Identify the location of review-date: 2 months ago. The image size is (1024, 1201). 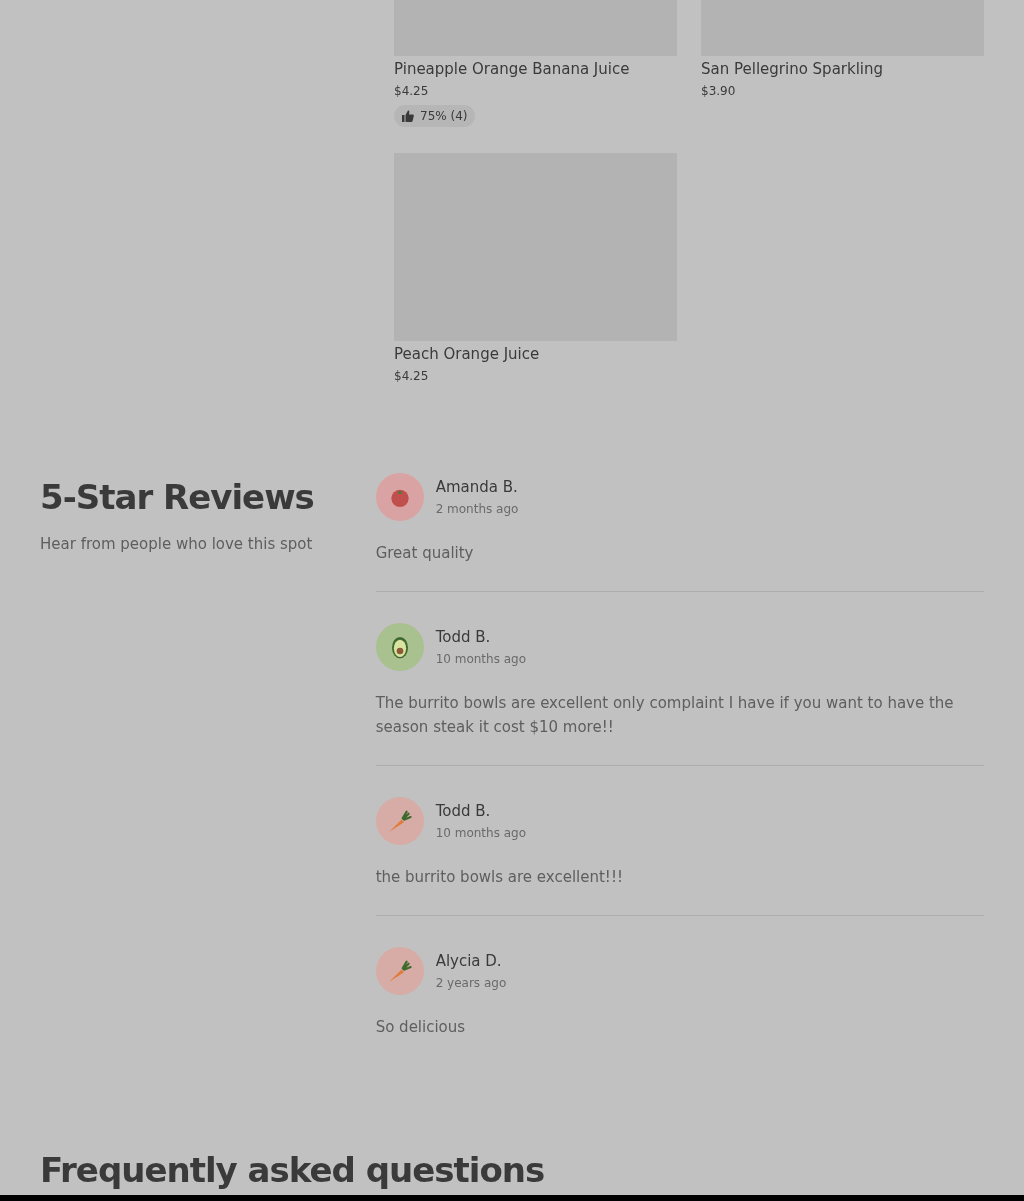
(477, 509).